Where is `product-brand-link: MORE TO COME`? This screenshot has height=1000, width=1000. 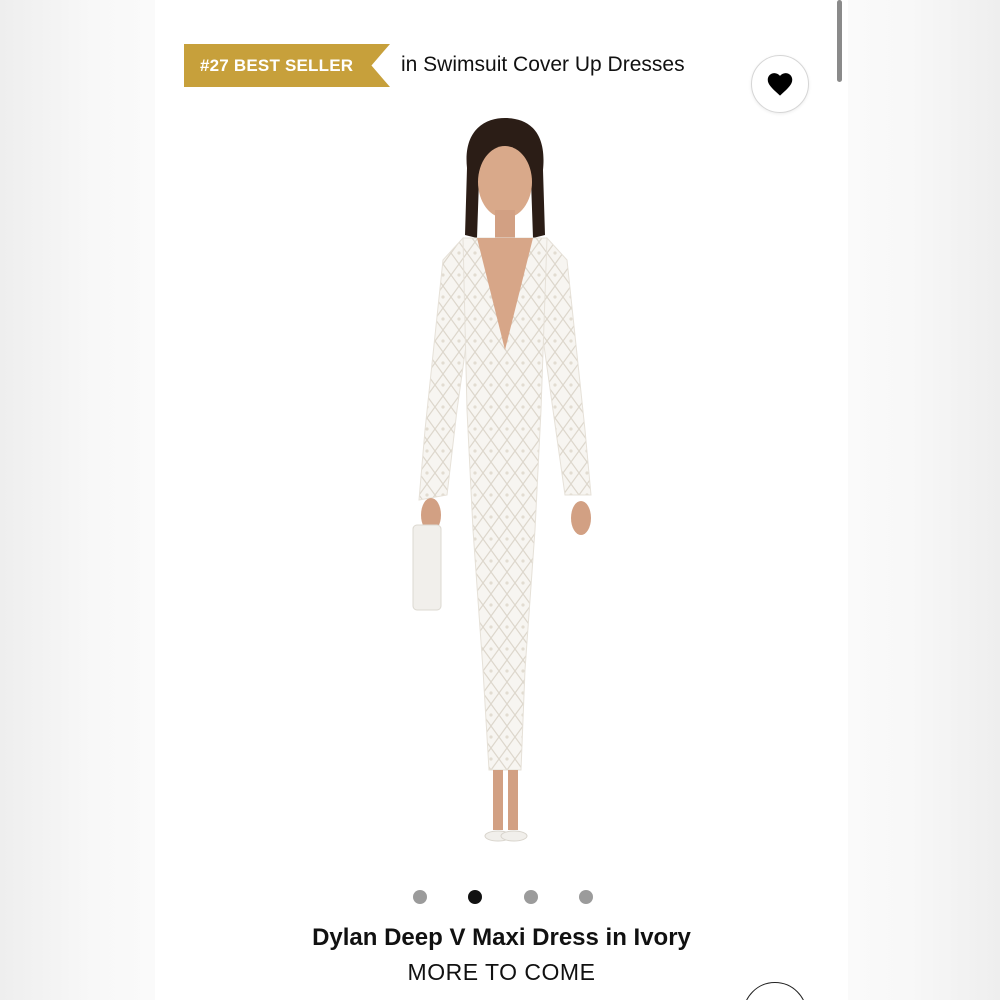
product-brand-link: MORE TO COME is located at coordinates (501, 972).